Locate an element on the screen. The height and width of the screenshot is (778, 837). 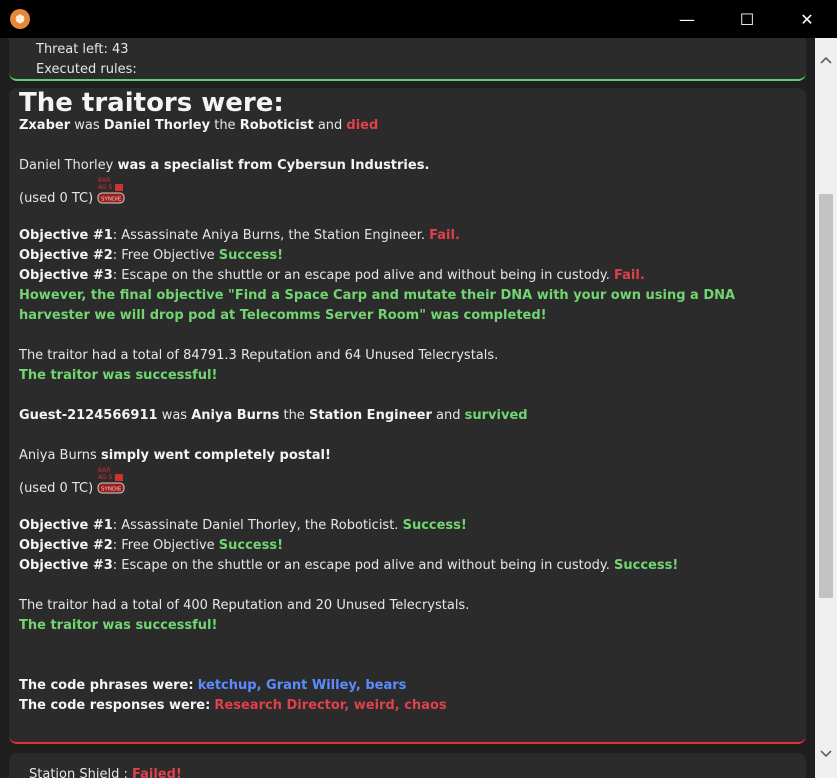
window-controls: — ☐ ✕ is located at coordinates (747, 19).